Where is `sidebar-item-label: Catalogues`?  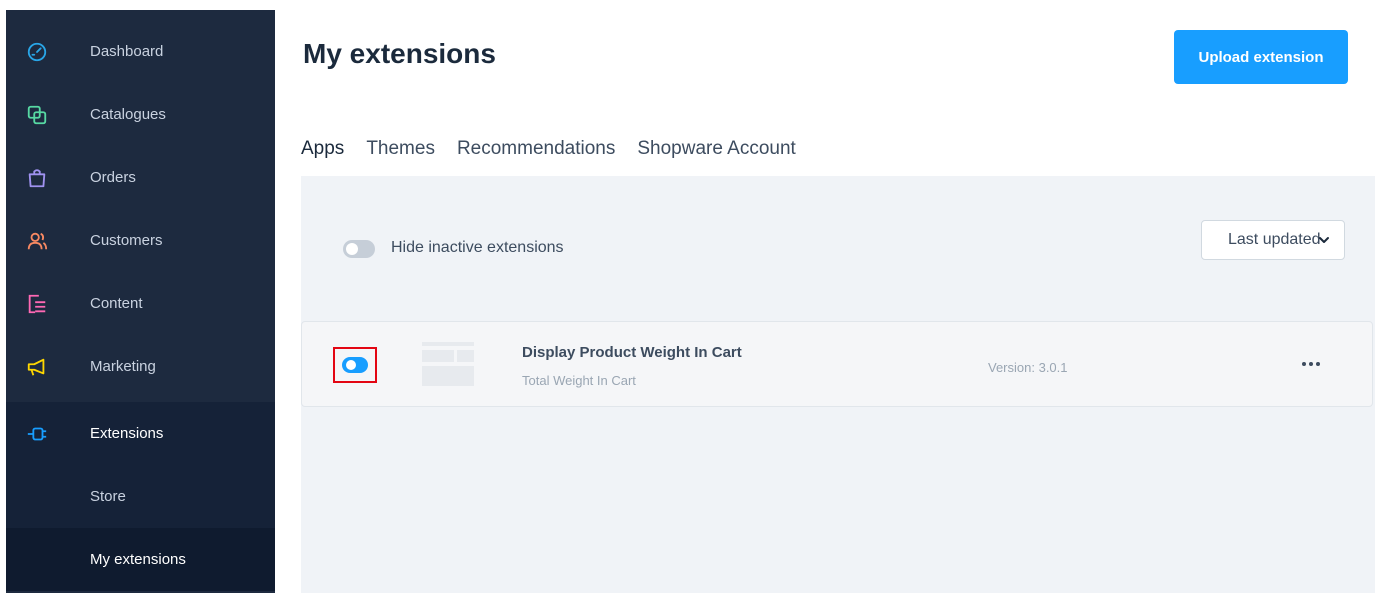 sidebar-item-label: Catalogues is located at coordinates (128, 114).